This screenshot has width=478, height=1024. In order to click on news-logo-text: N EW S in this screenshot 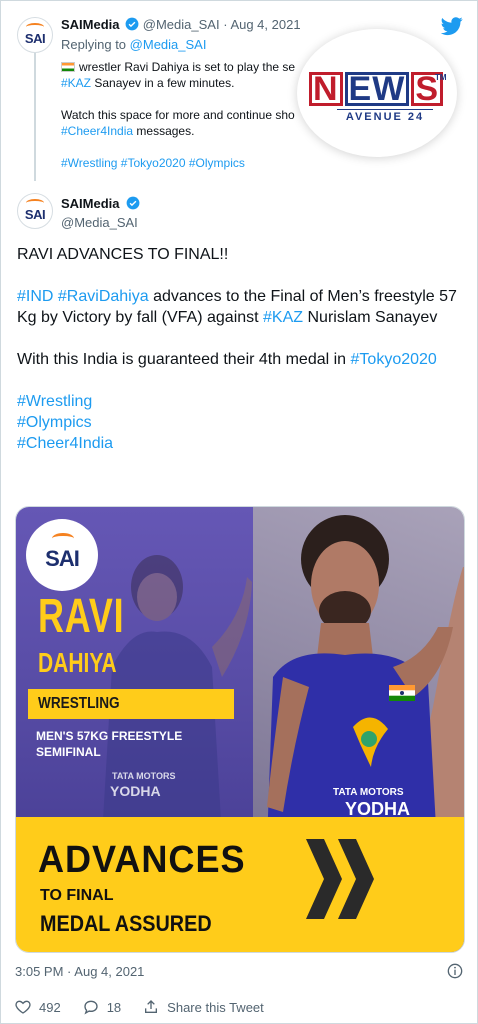, I will do `click(376, 89)`.